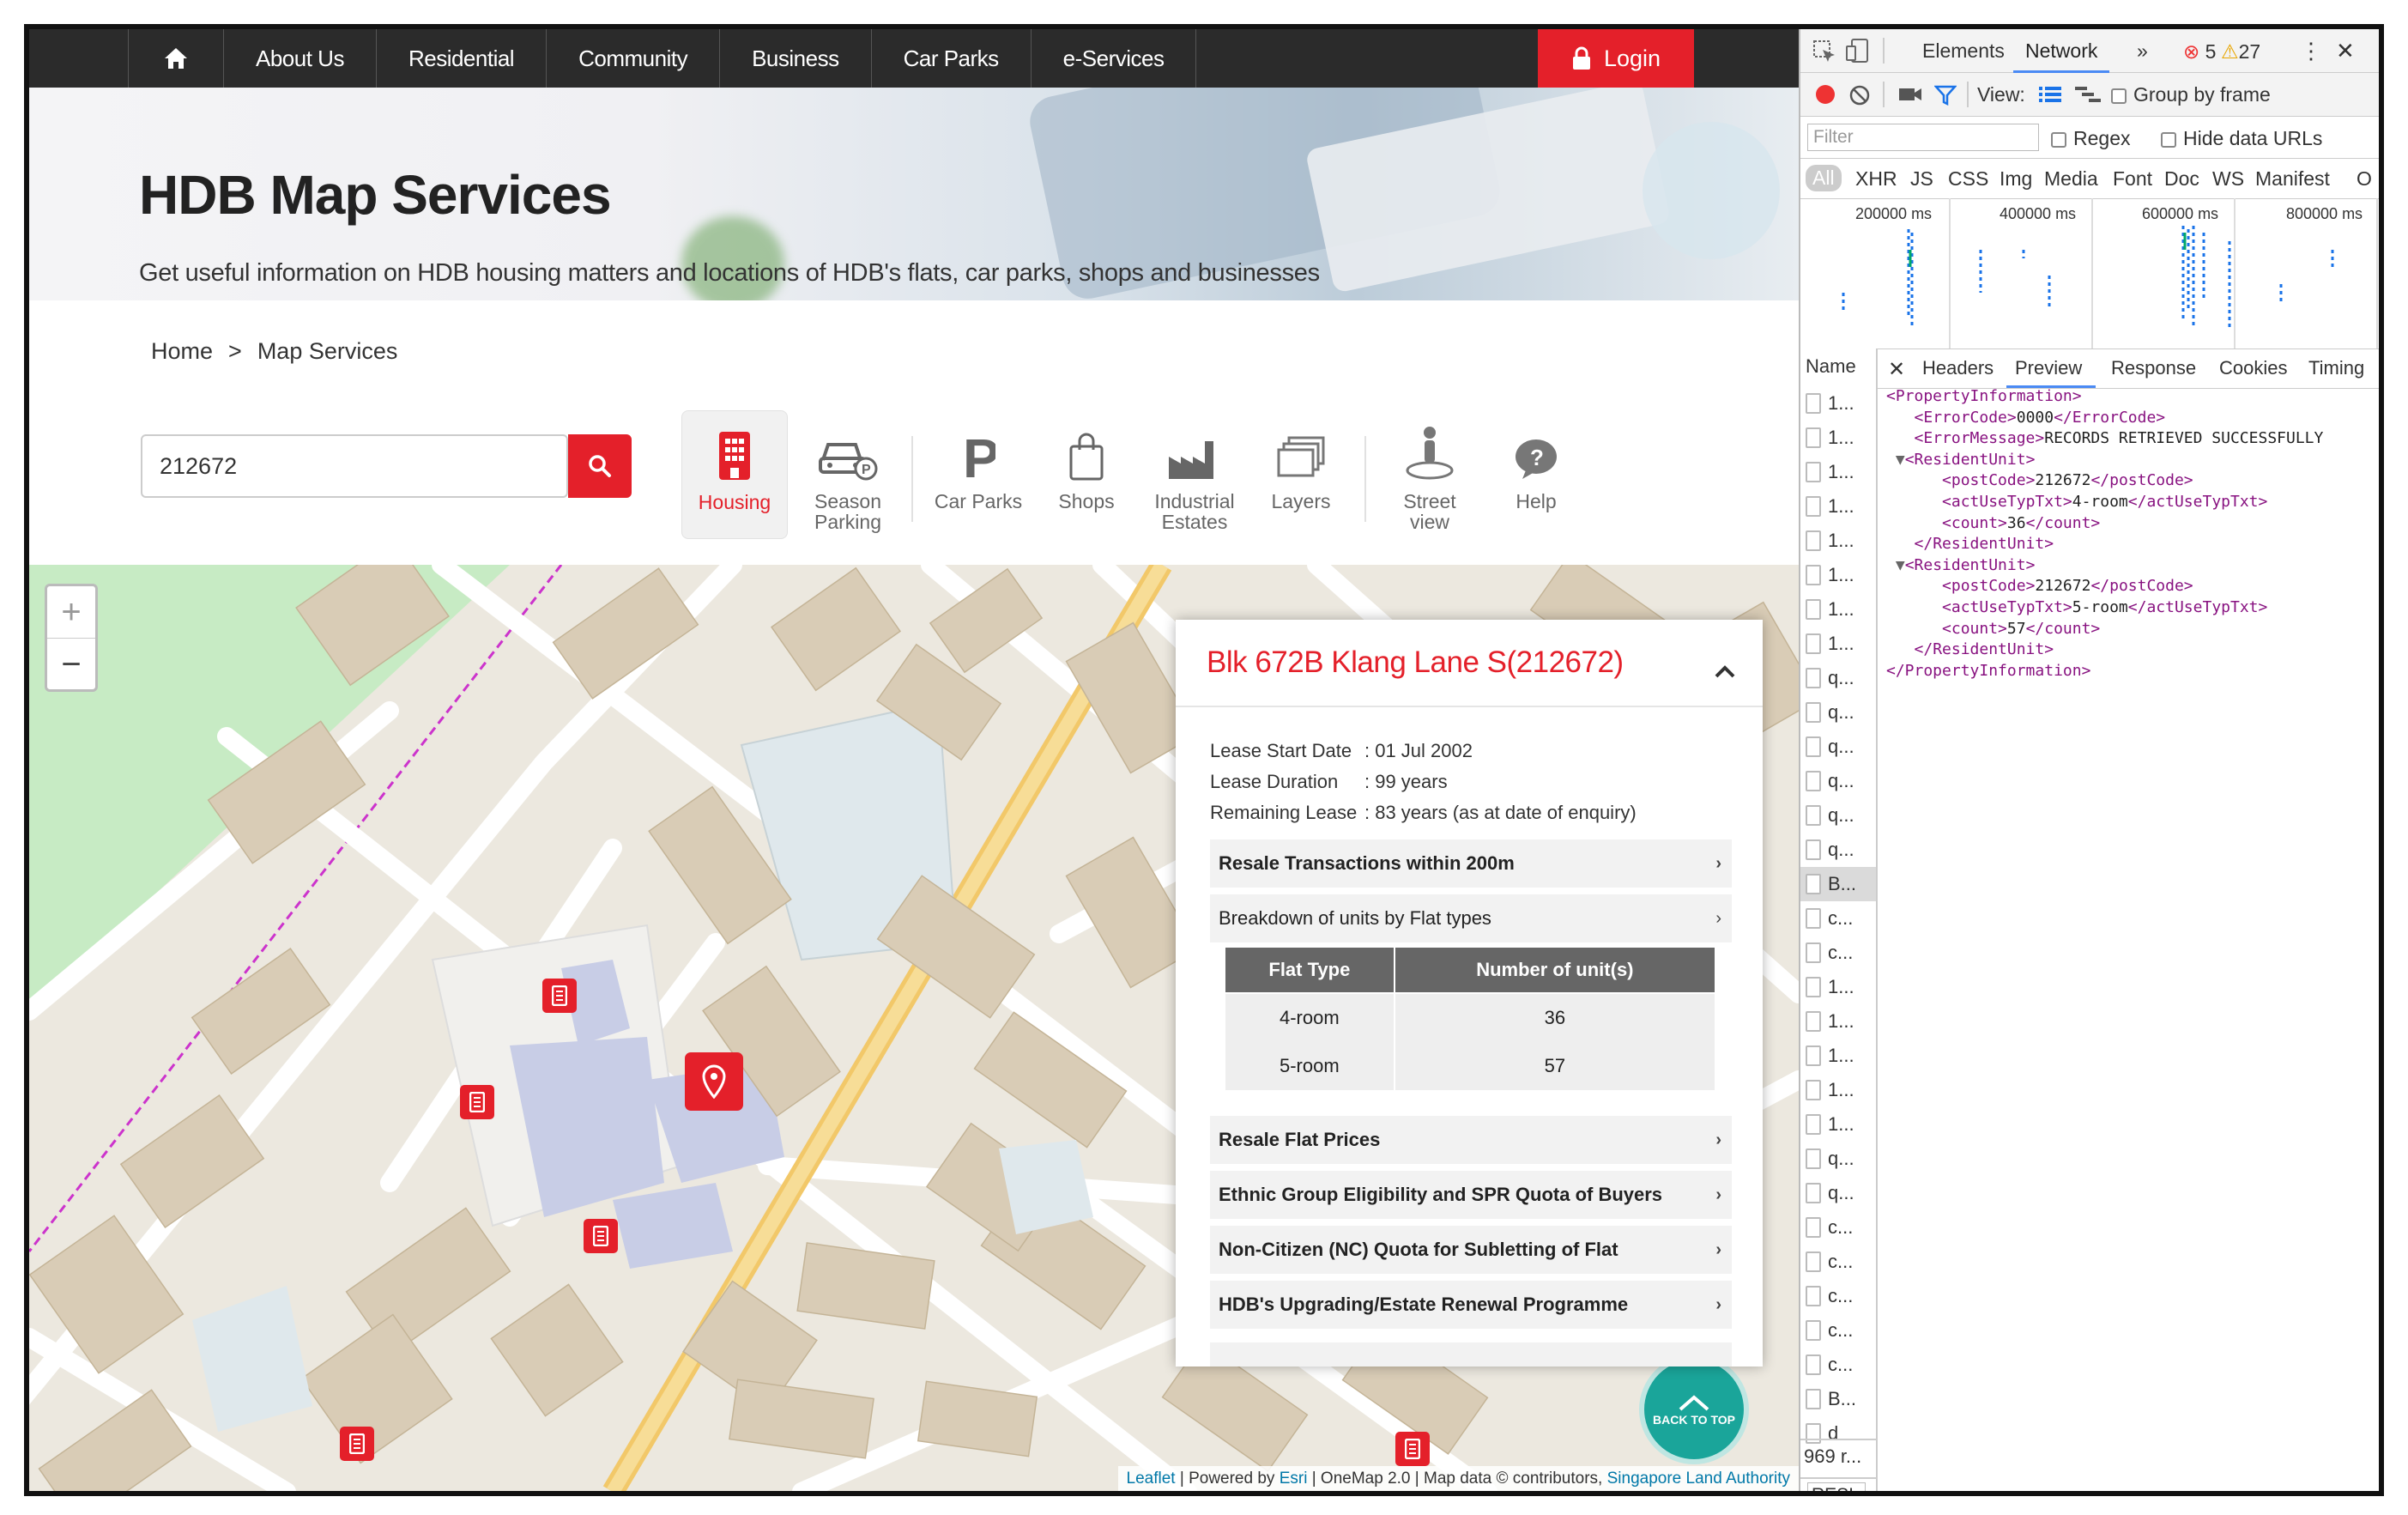 Image resolution: width=2408 pixels, height=1515 pixels. What do you see at coordinates (2241, 138) in the screenshot?
I see `hide-data-urls-checkbox: Hide data URLs` at bounding box center [2241, 138].